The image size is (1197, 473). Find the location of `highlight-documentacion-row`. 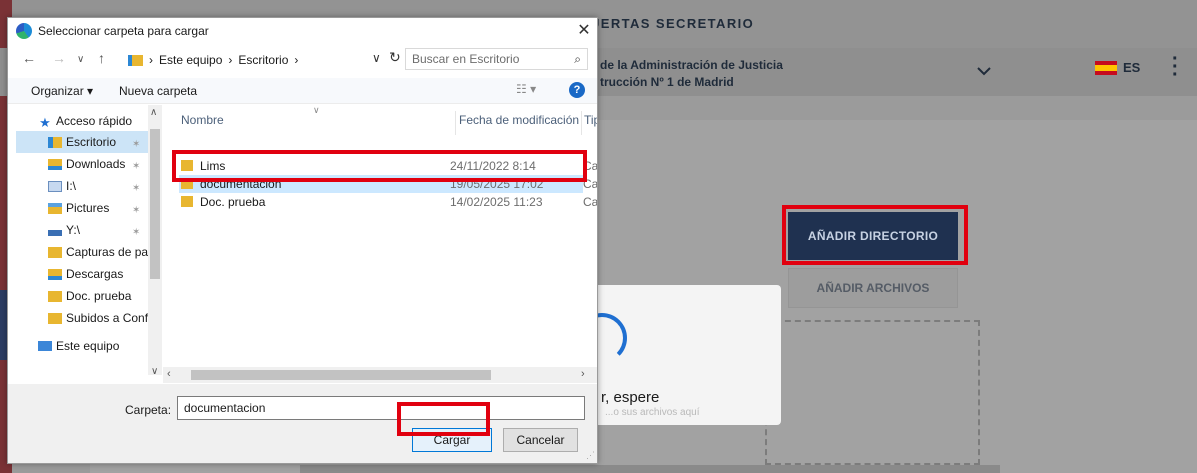

highlight-documentacion-row is located at coordinates (379, 166).